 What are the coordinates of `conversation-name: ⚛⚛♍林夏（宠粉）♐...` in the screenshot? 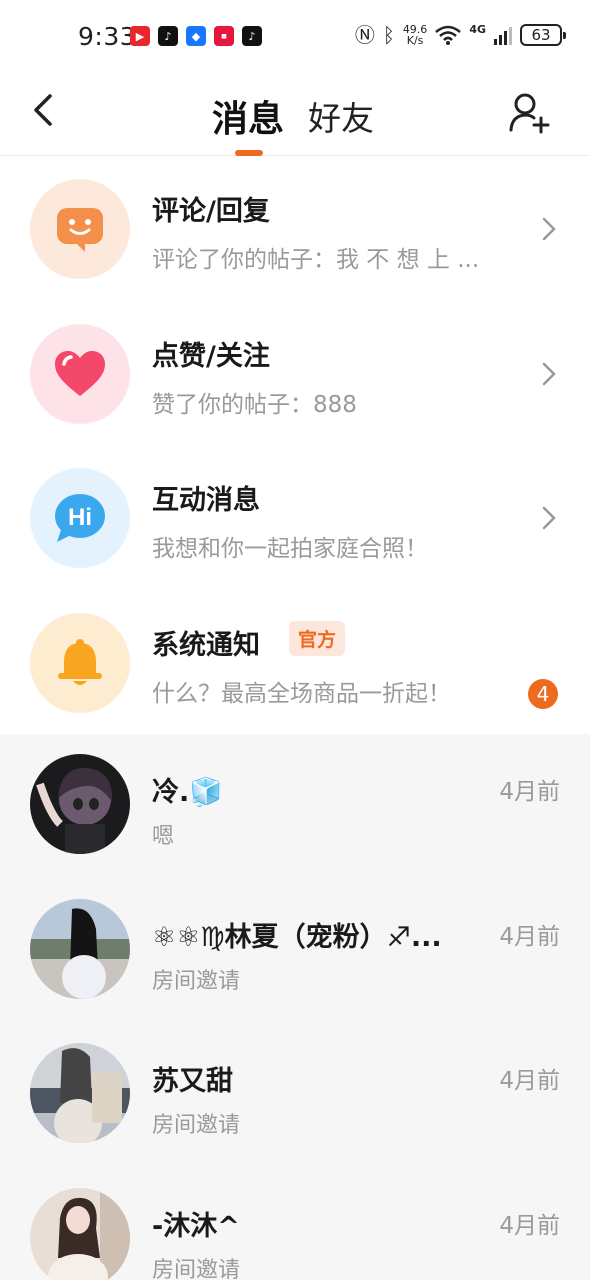 It's located at (297, 937).